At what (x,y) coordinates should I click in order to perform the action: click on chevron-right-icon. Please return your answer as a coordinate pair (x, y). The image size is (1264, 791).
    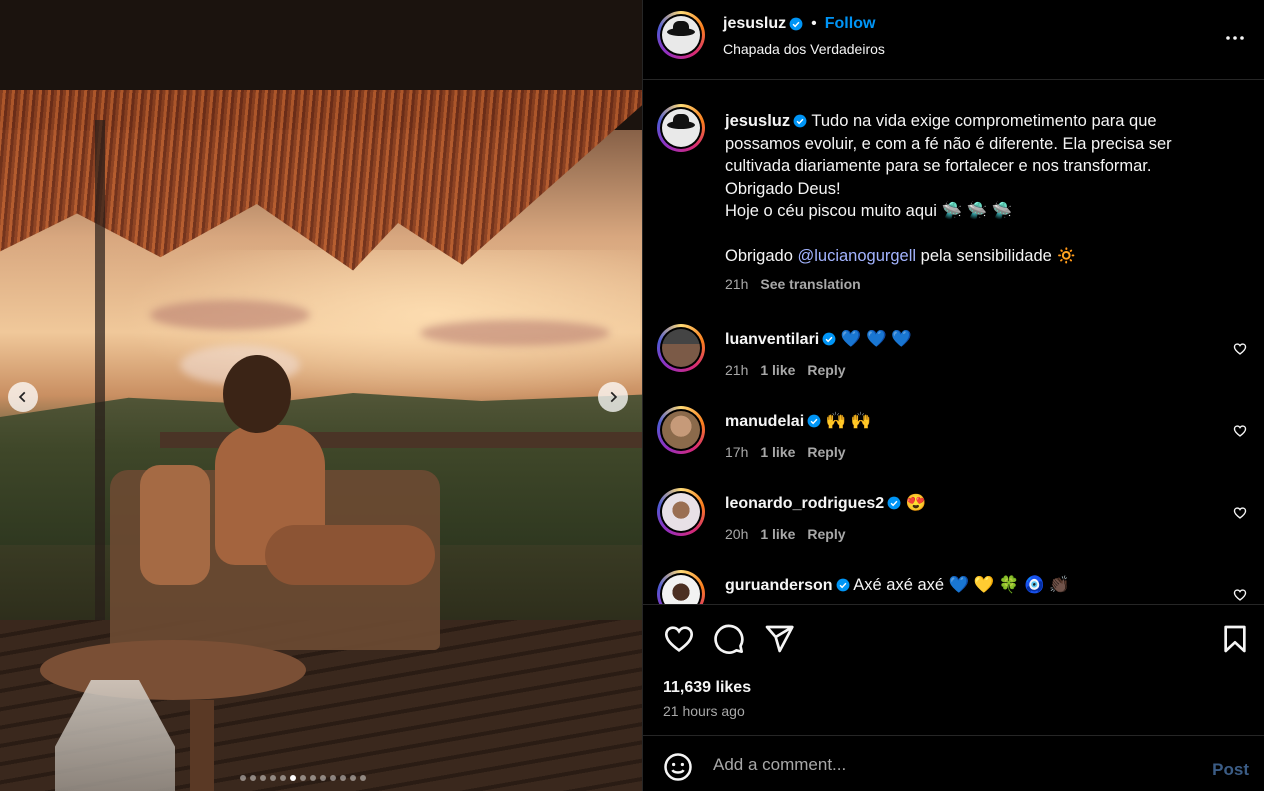
    Looking at the image, I should click on (614, 397).